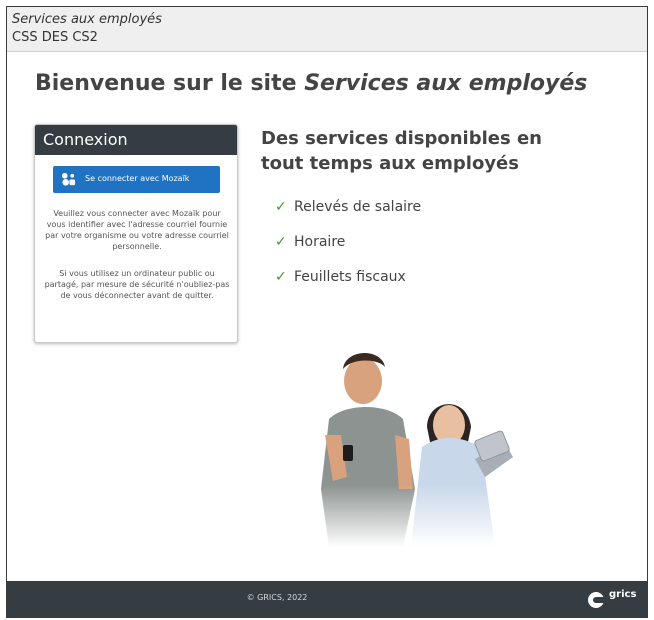 The height and width of the screenshot is (620, 654). I want to click on grics-logo-text: grics, so click(623, 594).